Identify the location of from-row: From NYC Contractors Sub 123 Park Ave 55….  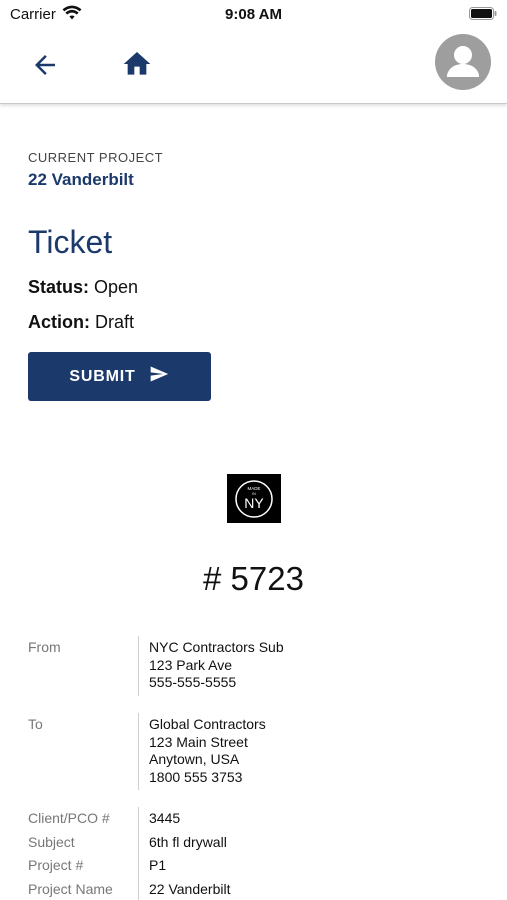
(258, 666).